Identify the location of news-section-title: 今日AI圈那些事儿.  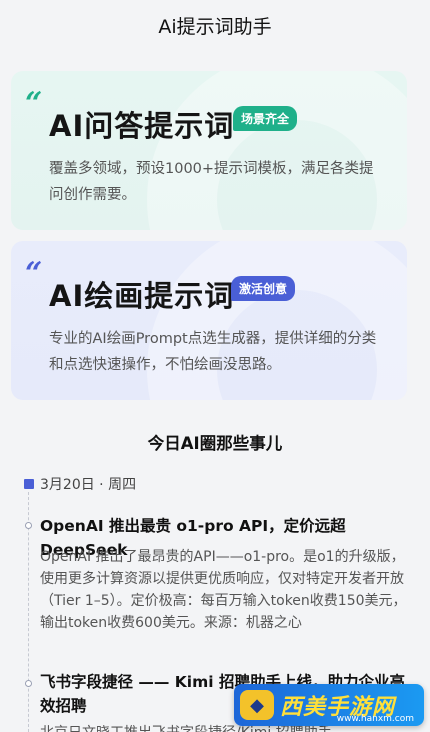
(215, 443).